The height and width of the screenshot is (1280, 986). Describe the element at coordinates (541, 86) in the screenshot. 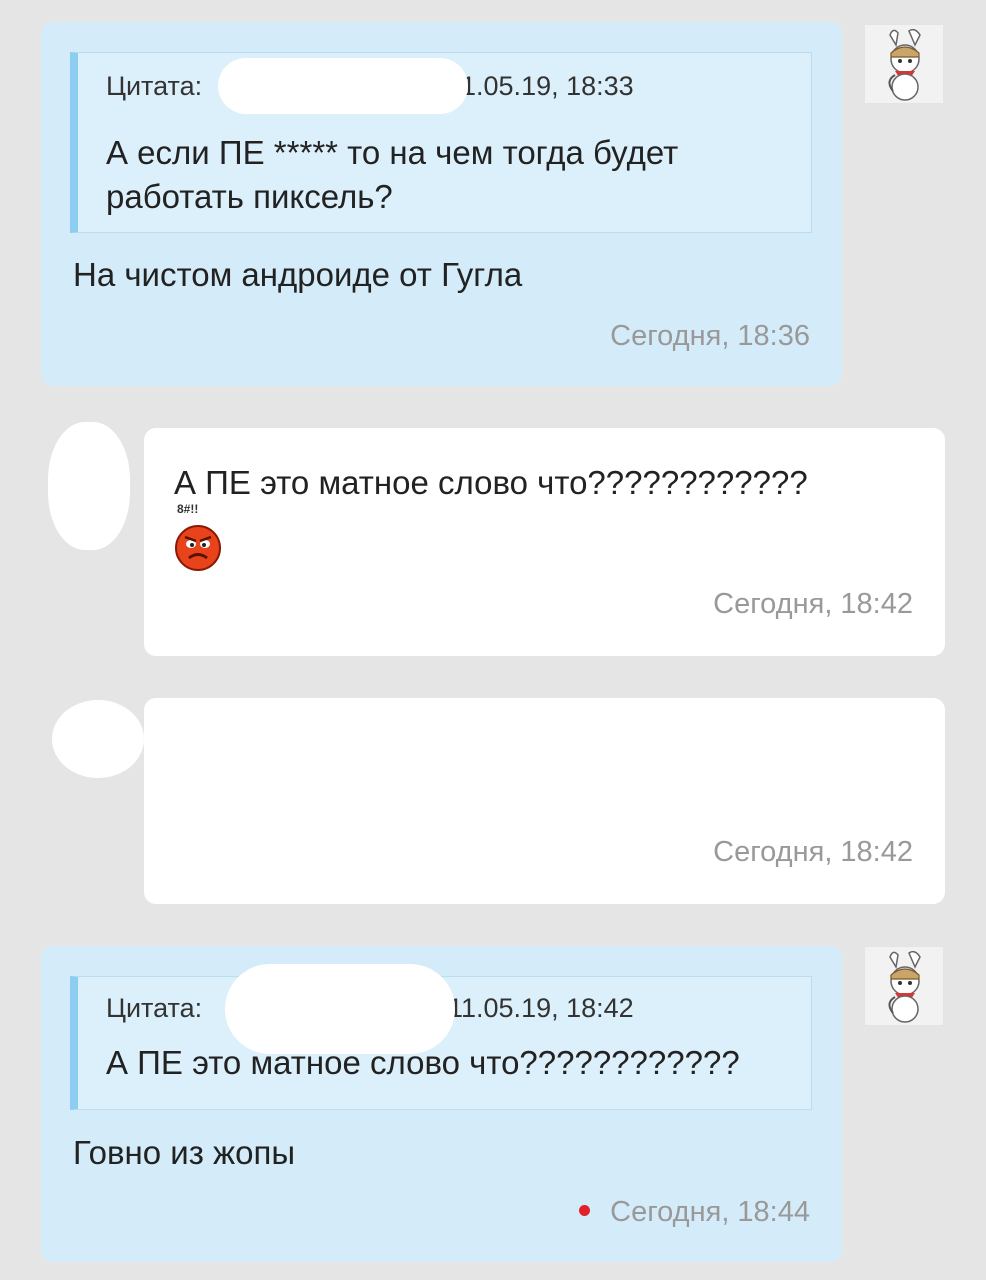

I see `quote-date: 11.05.19, 18:33` at that location.